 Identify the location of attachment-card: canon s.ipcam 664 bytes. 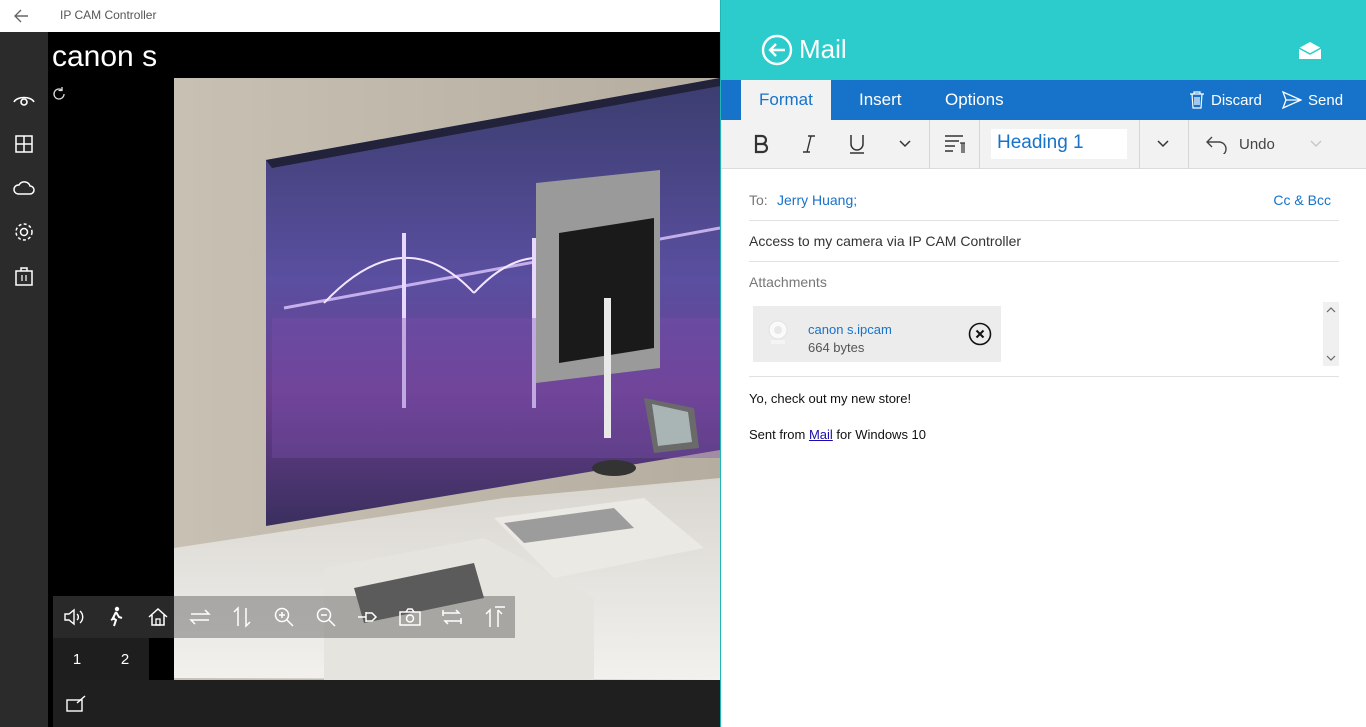
(877, 334).